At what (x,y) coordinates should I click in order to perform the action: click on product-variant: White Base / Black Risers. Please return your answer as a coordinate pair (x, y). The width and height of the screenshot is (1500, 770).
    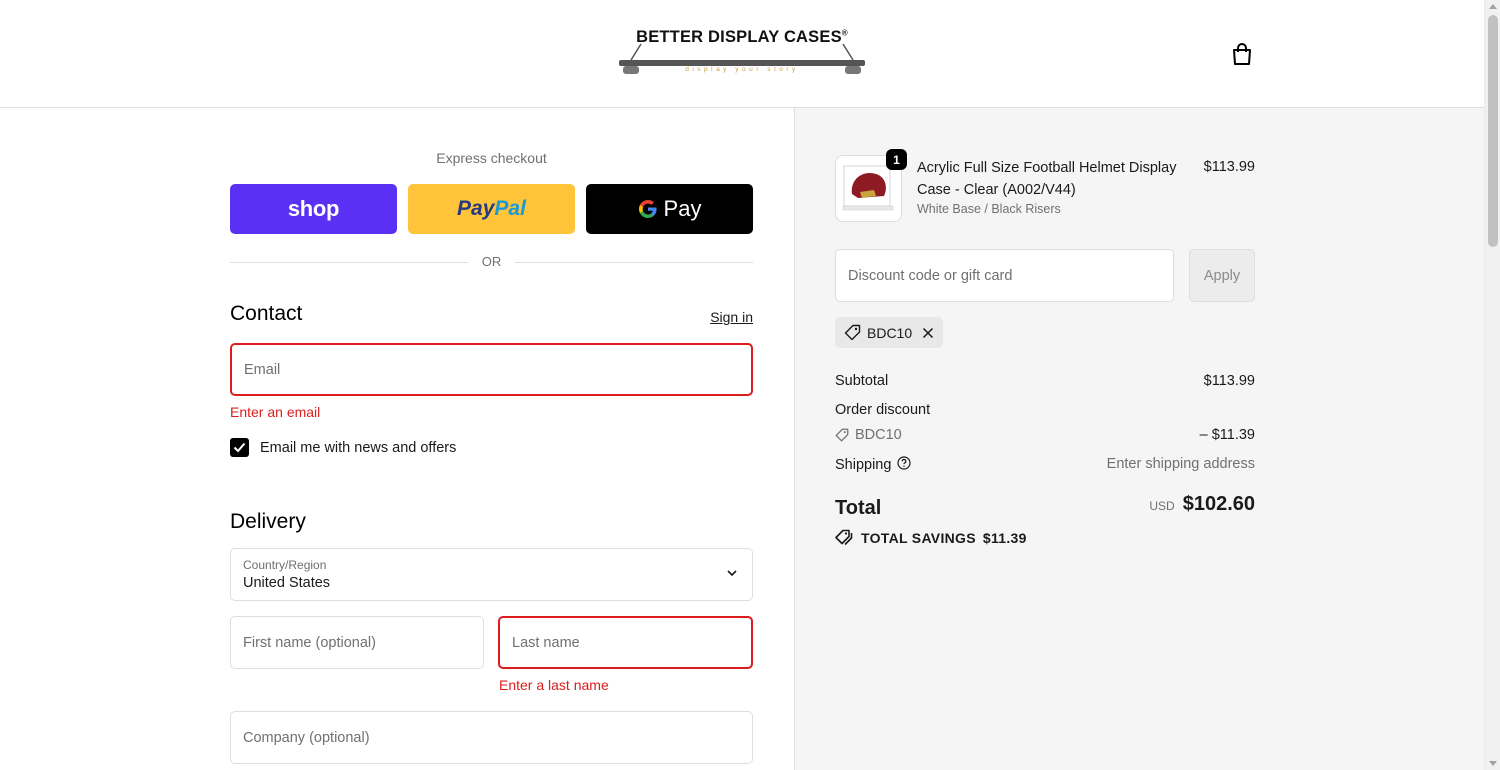
    Looking at the image, I should click on (989, 209).